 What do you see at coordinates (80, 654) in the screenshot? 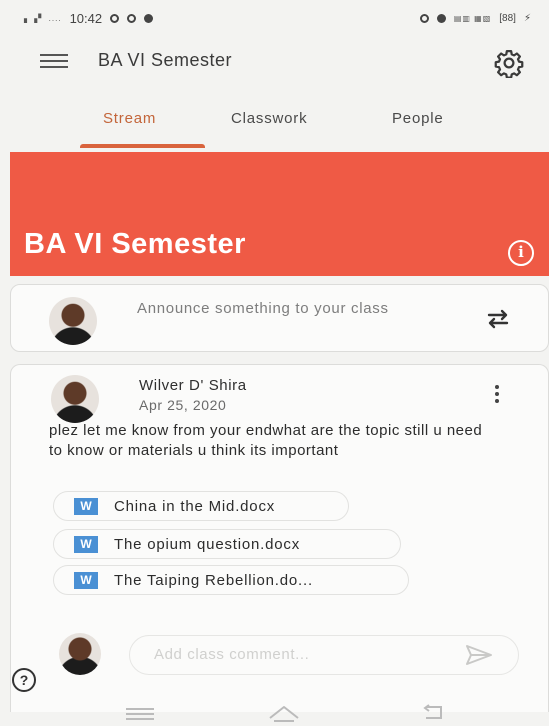
I see `commenter-avatar` at bounding box center [80, 654].